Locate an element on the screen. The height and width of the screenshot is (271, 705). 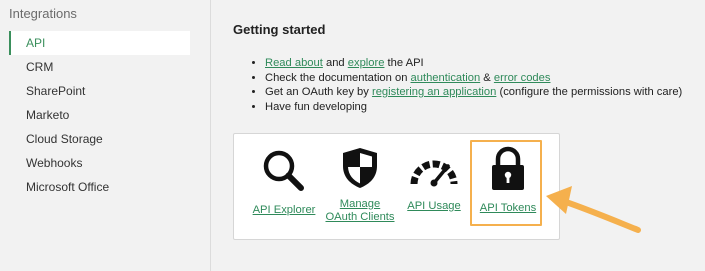
list-item: Have fun developing is located at coordinates (473, 107).